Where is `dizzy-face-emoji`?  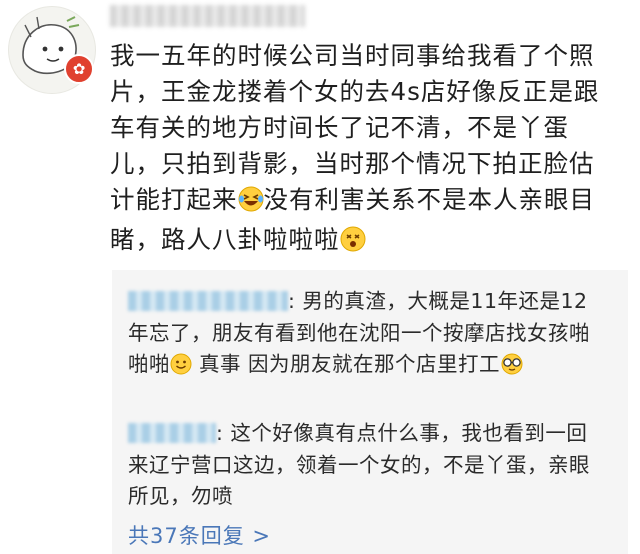 dizzy-face-emoji is located at coordinates (353, 244).